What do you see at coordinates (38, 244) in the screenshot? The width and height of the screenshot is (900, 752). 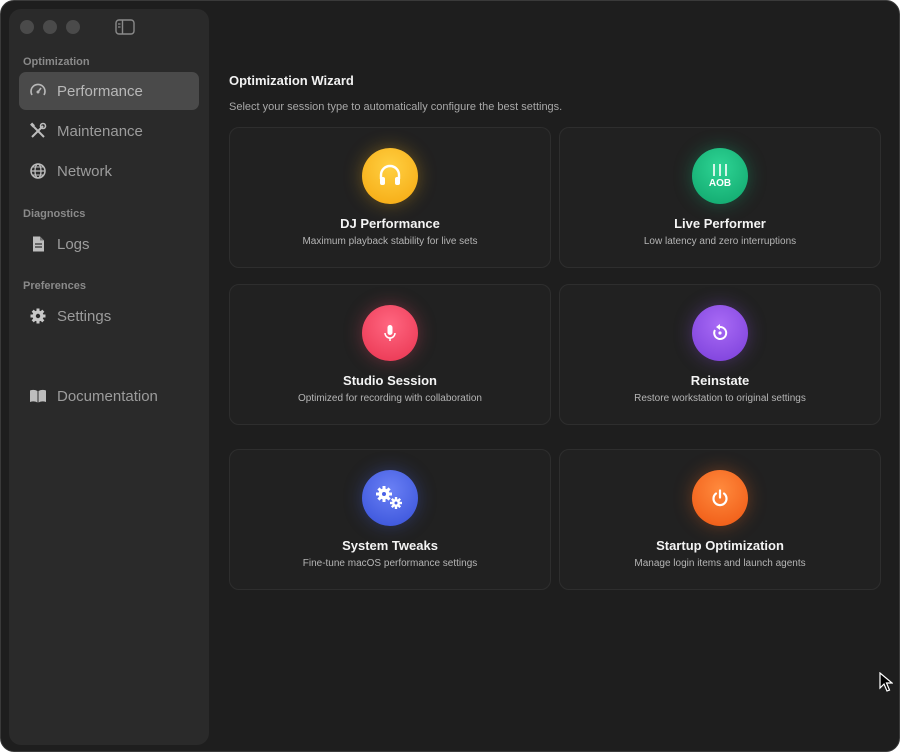 I see `document-icon` at bounding box center [38, 244].